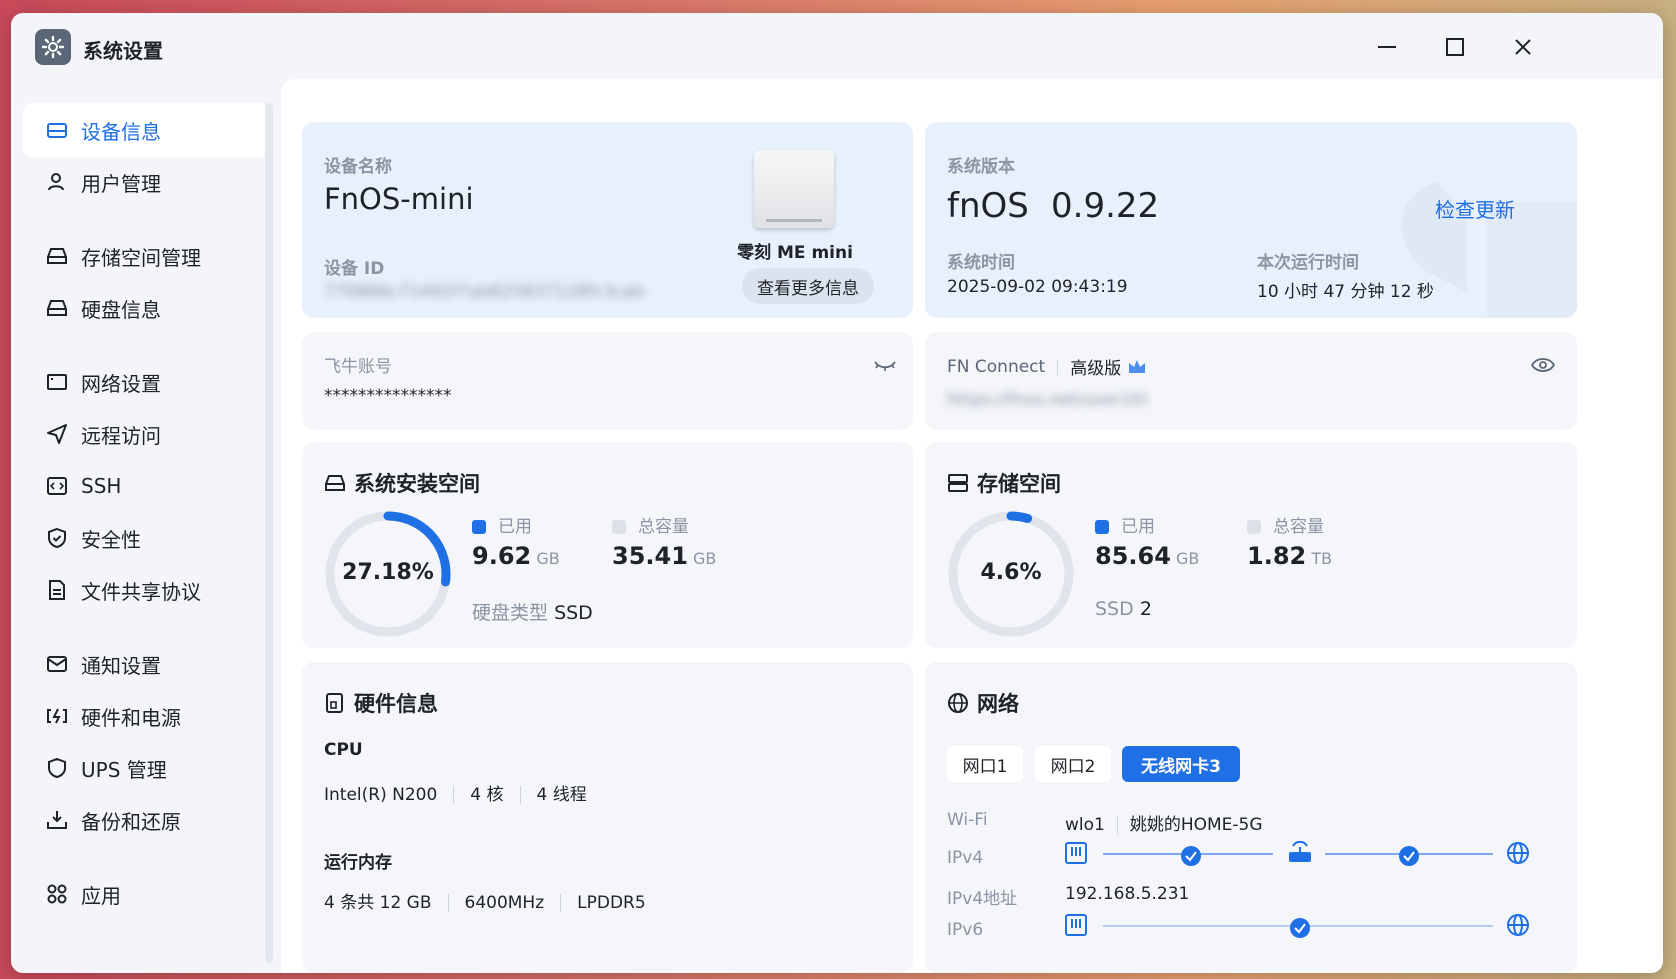 The width and height of the screenshot is (1676, 979). What do you see at coordinates (996, 366) in the screenshot?
I see `fnconnect-label: FN Connect` at bounding box center [996, 366].